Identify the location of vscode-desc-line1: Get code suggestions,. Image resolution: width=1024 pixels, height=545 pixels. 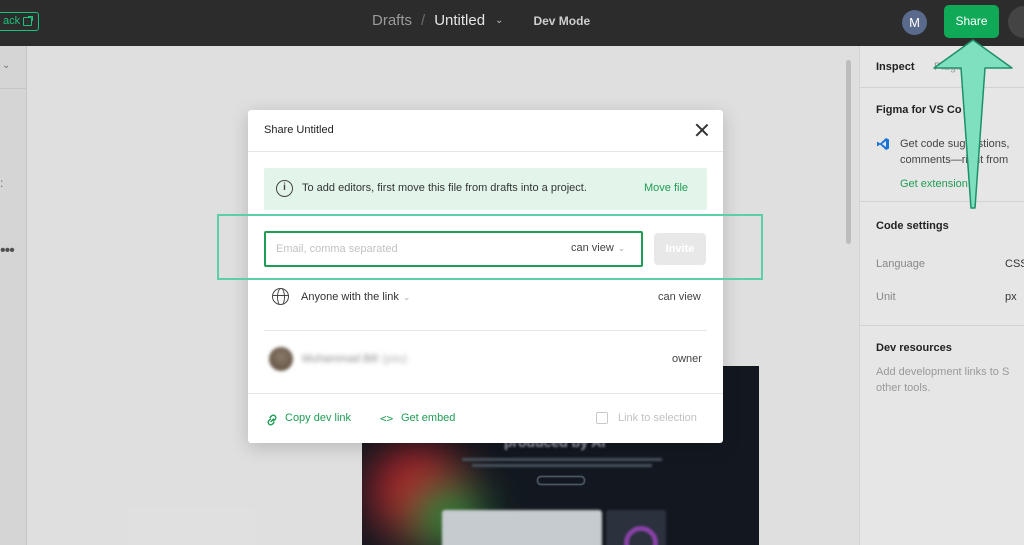
(955, 144).